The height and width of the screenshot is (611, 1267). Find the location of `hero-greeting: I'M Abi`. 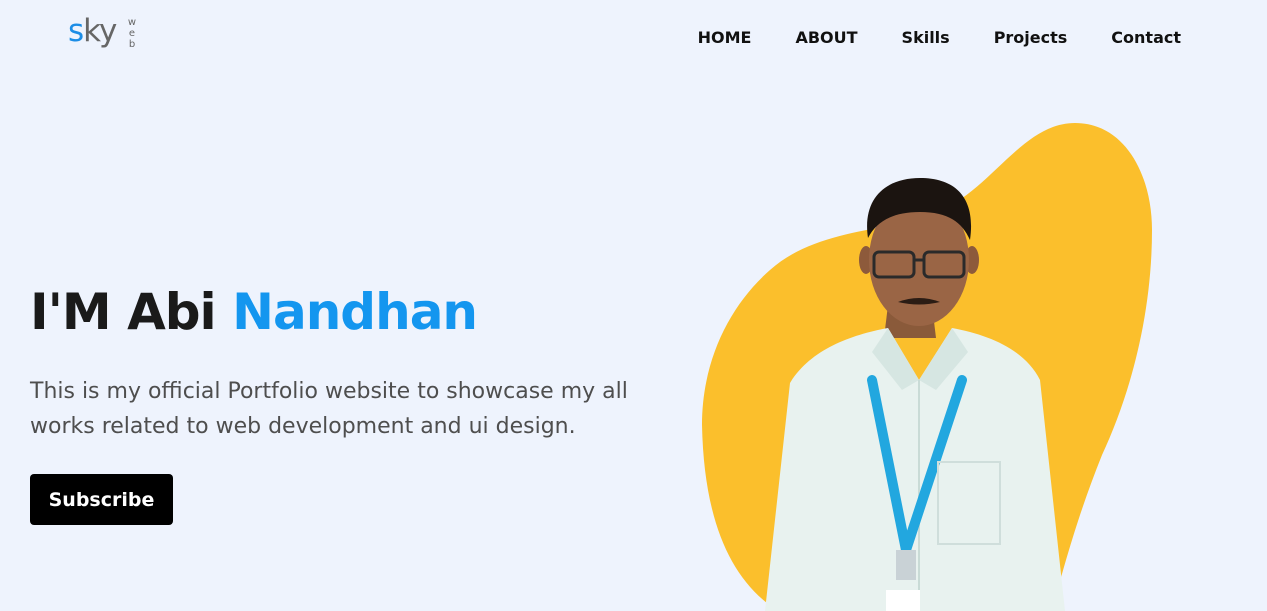

hero-greeting: I'M Abi is located at coordinates (123, 312).